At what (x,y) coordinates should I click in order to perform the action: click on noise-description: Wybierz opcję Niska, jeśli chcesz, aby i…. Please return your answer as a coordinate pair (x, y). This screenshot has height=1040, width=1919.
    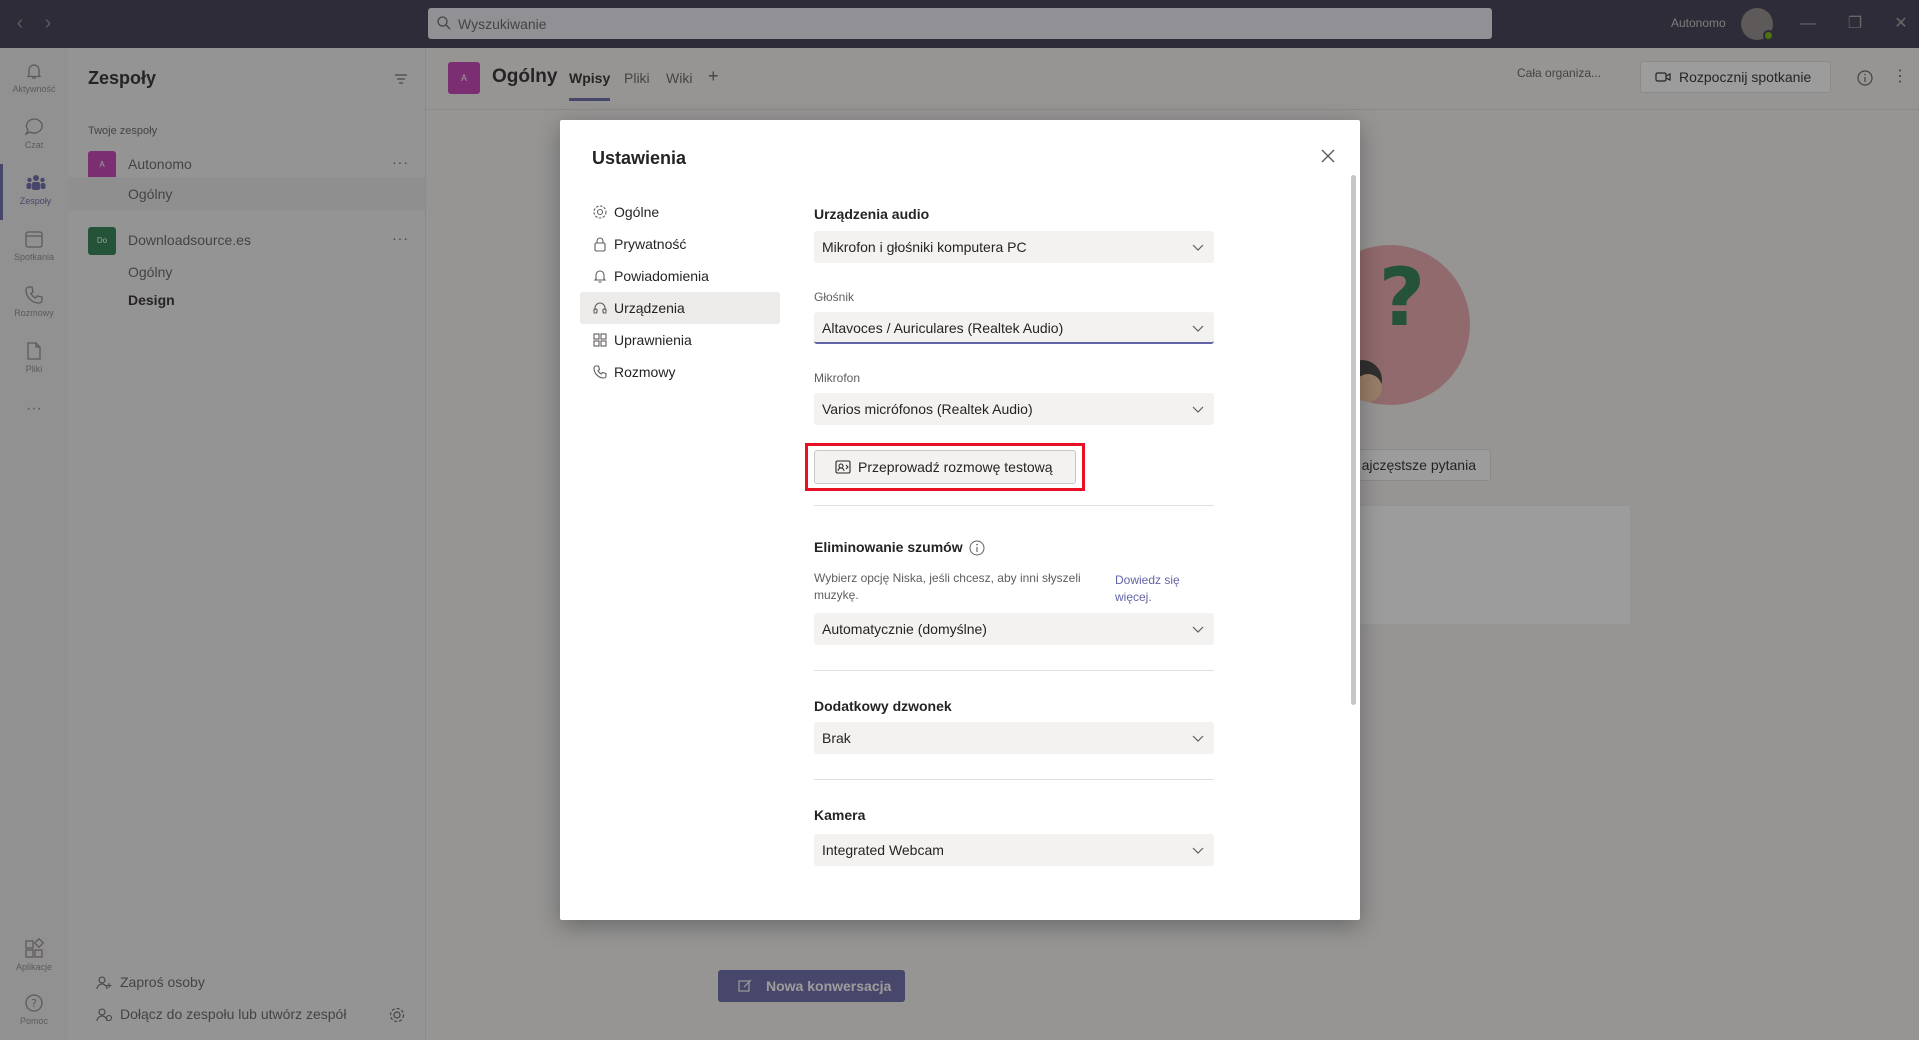
    Looking at the image, I should click on (947, 586).